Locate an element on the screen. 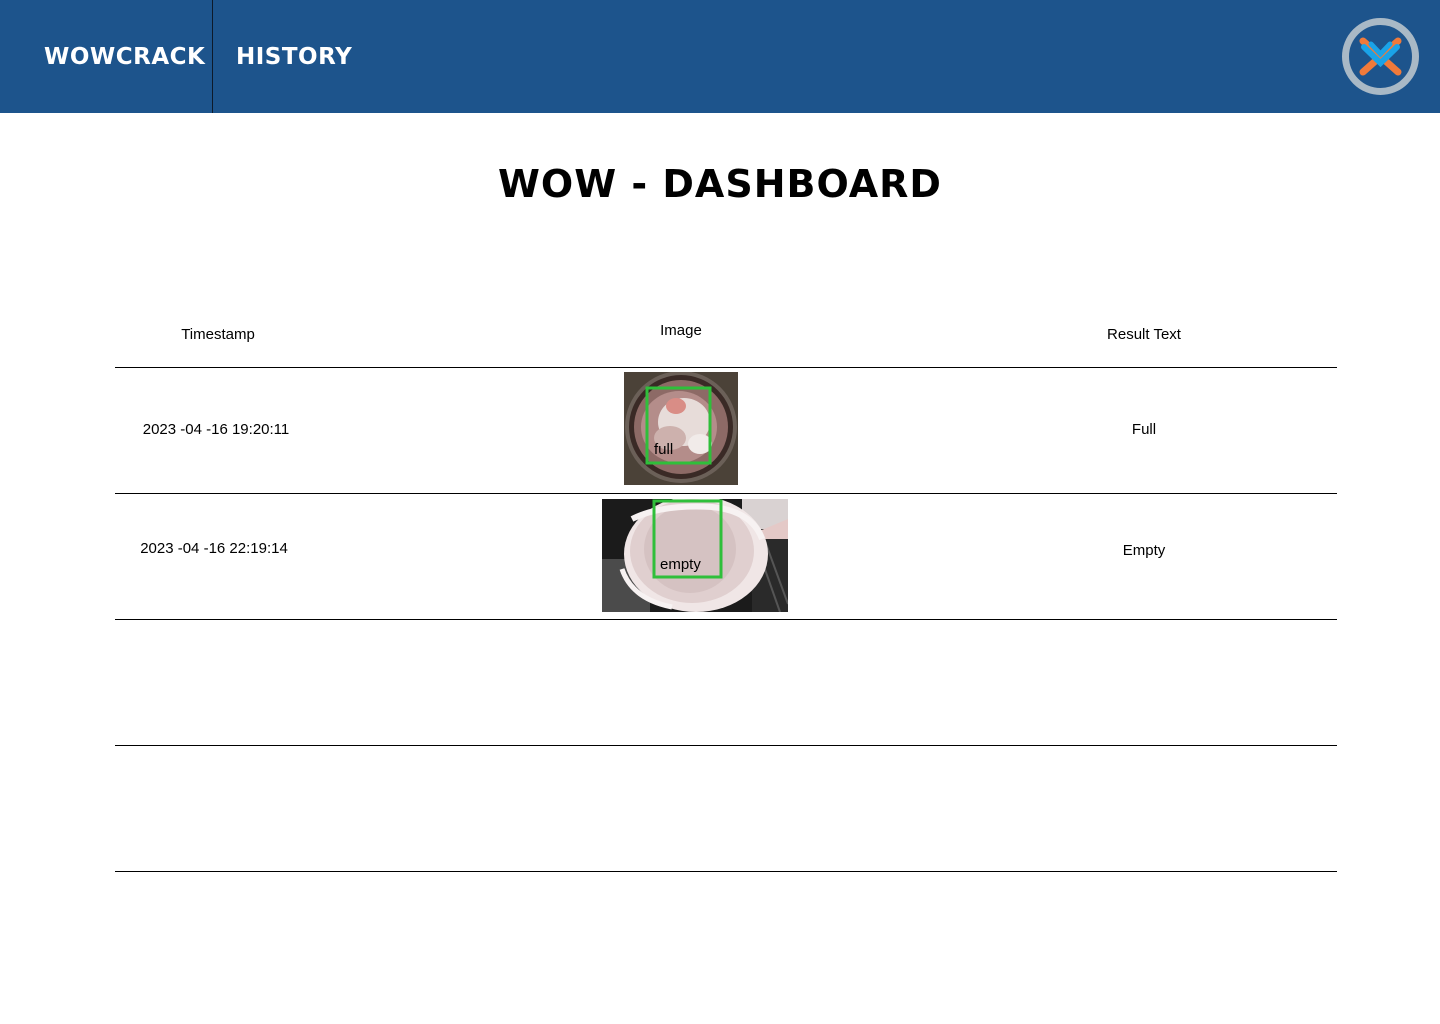 The image size is (1440, 1024). nav-history-link: HISTORY is located at coordinates (294, 56).